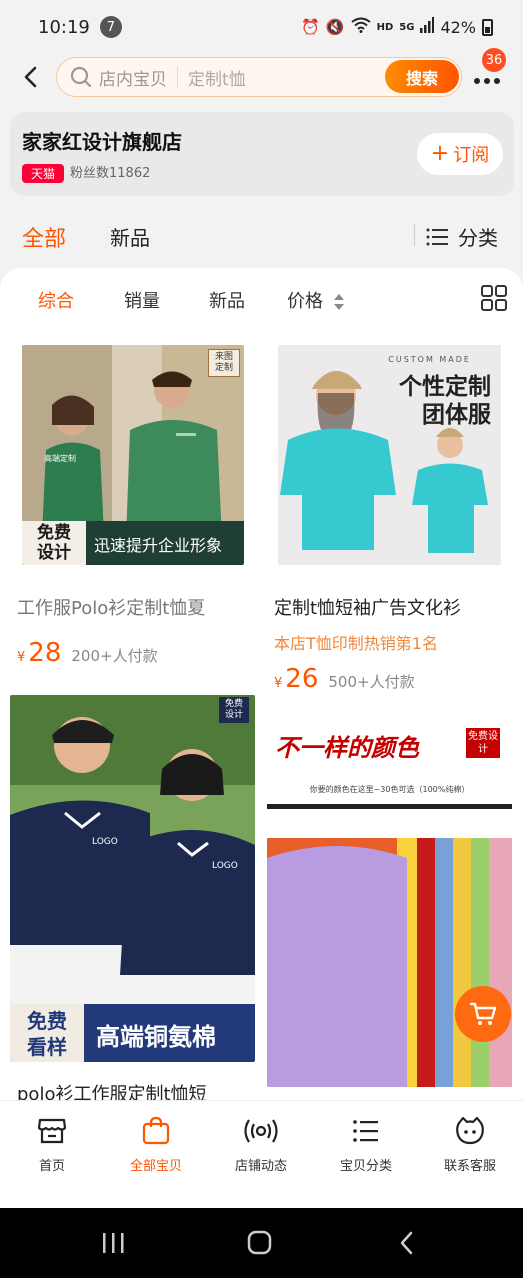  Describe the element at coordinates (407, 27) in the screenshot. I see `5g-label: 5G` at that location.